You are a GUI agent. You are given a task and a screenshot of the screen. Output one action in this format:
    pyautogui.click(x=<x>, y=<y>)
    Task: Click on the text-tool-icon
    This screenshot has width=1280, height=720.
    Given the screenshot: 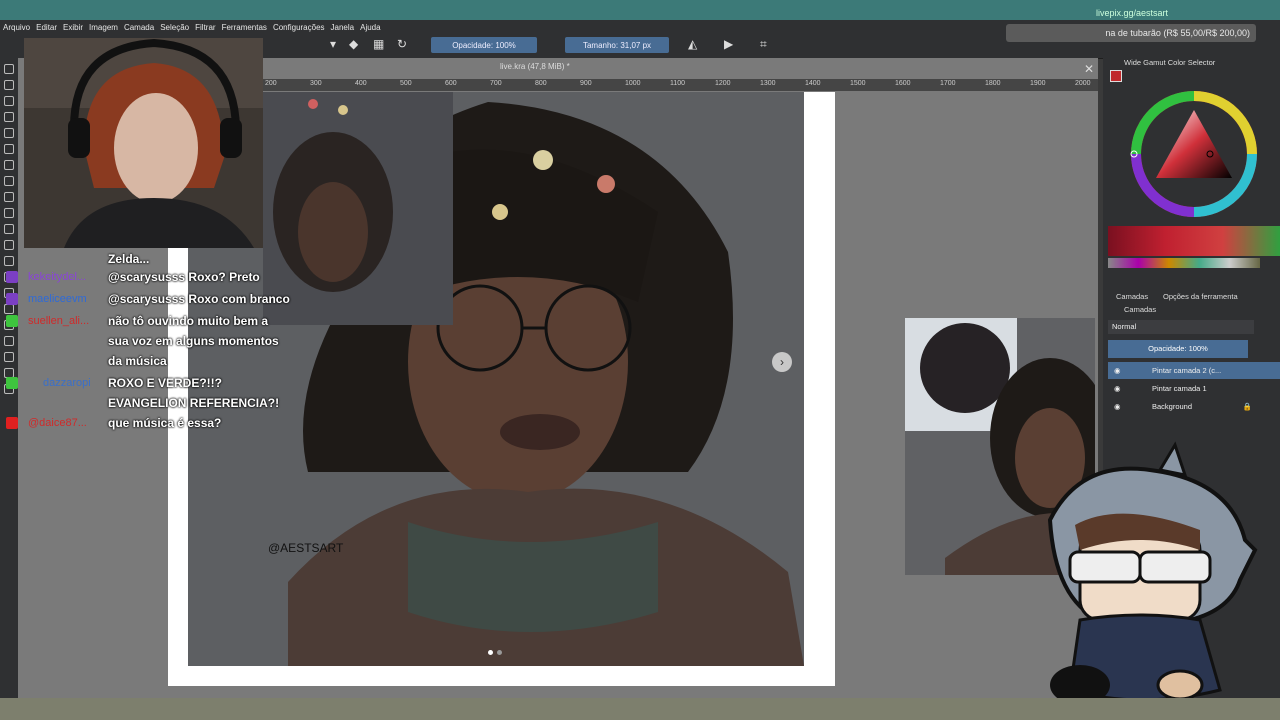 What is the action you would take?
    pyautogui.click(x=9, y=85)
    